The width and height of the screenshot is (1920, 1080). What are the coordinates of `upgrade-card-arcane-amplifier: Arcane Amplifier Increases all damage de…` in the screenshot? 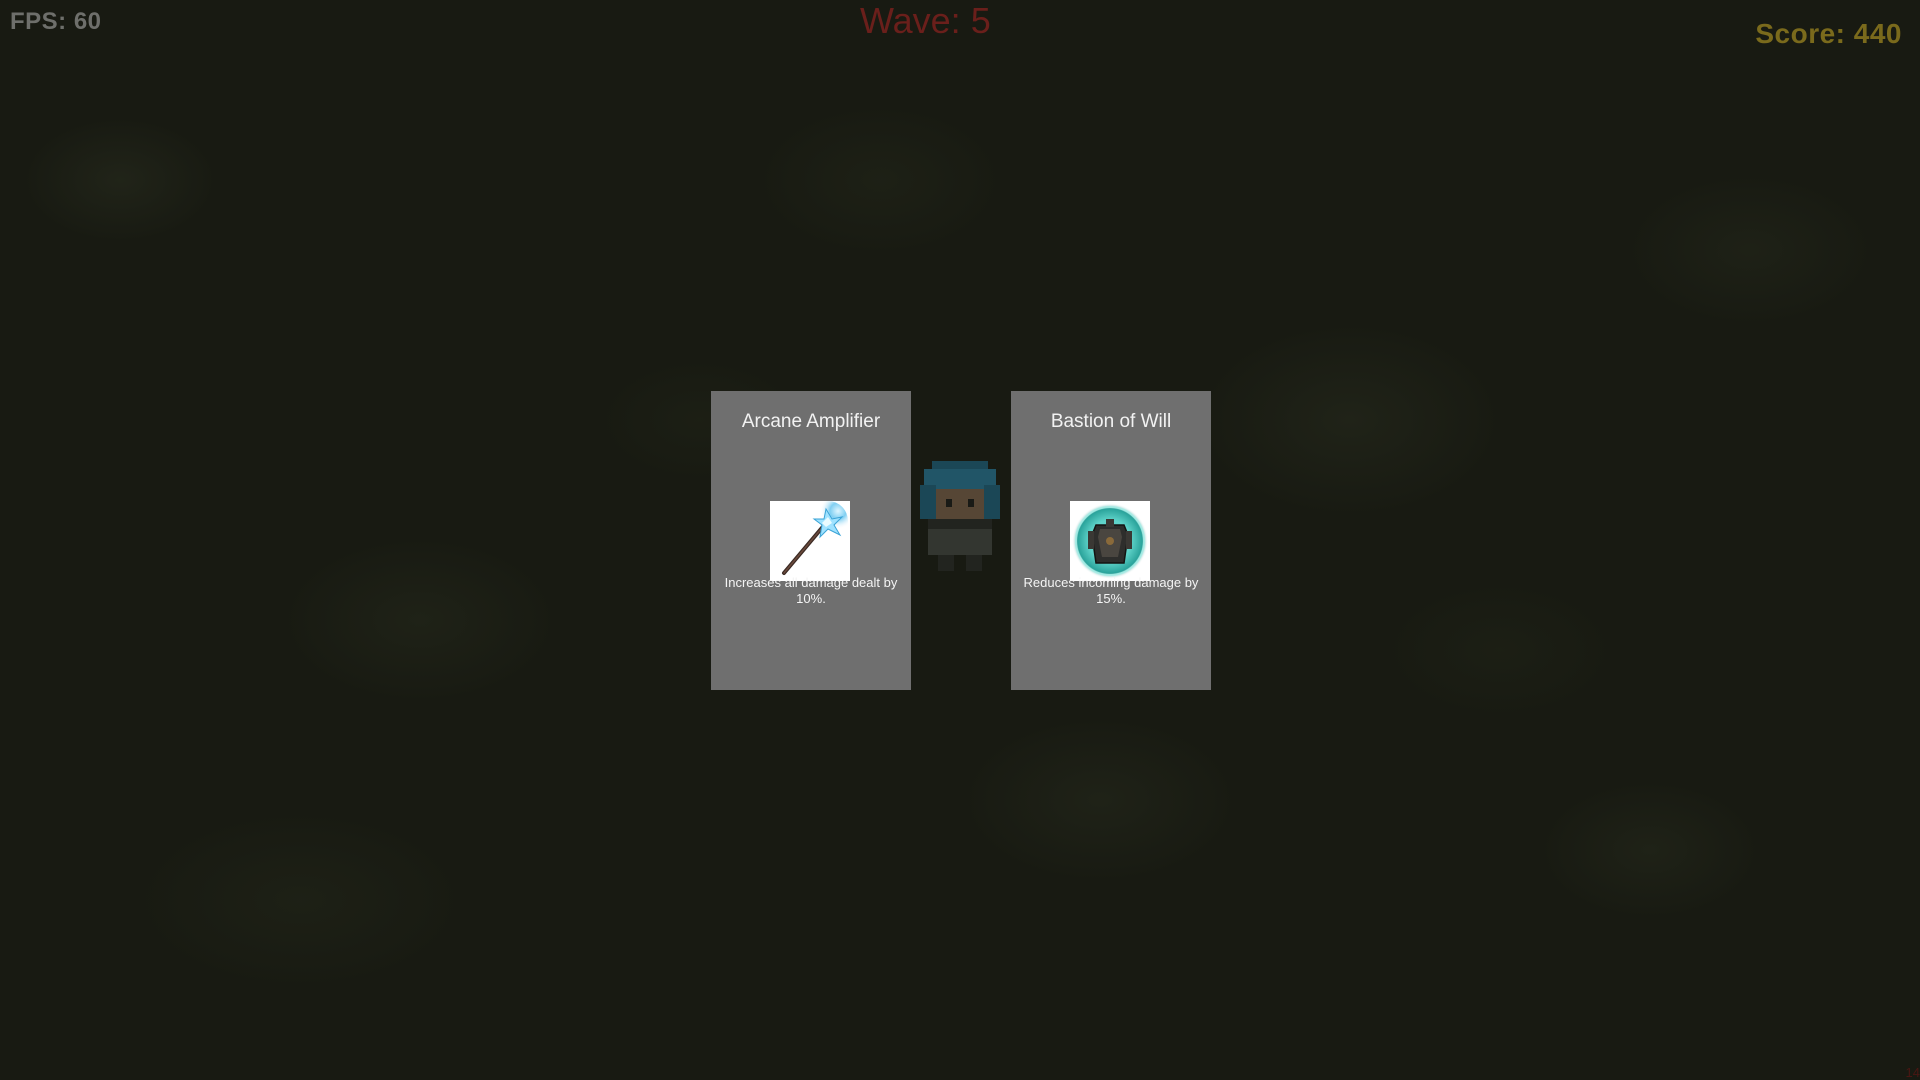 It's located at (811, 540).